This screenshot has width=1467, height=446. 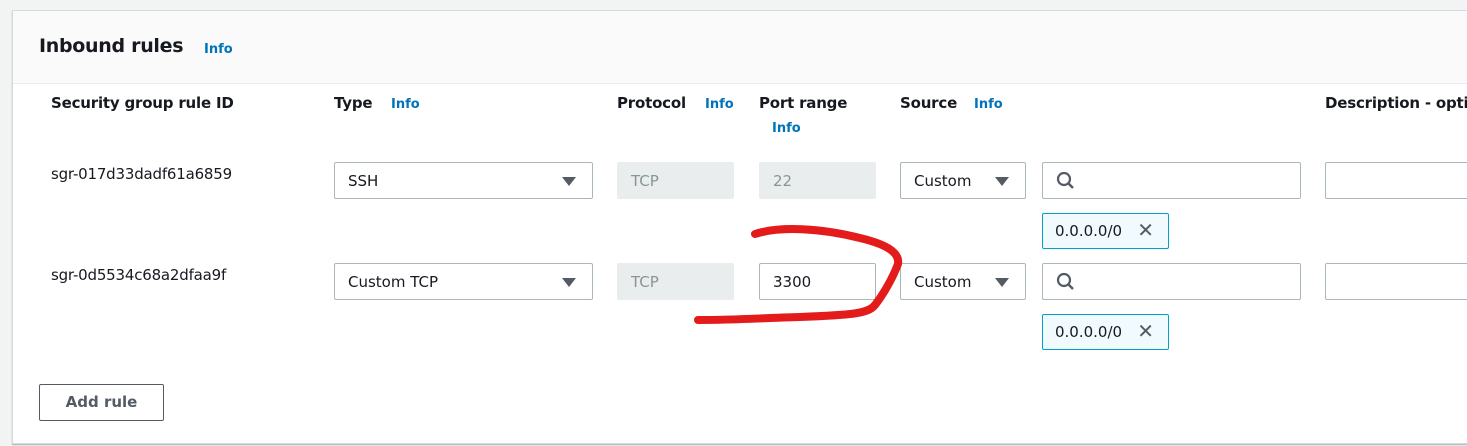 What do you see at coordinates (142, 103) in the screenshot?
I see `col-rule-id: Security group rule ID` at bounding box center [142, 103].